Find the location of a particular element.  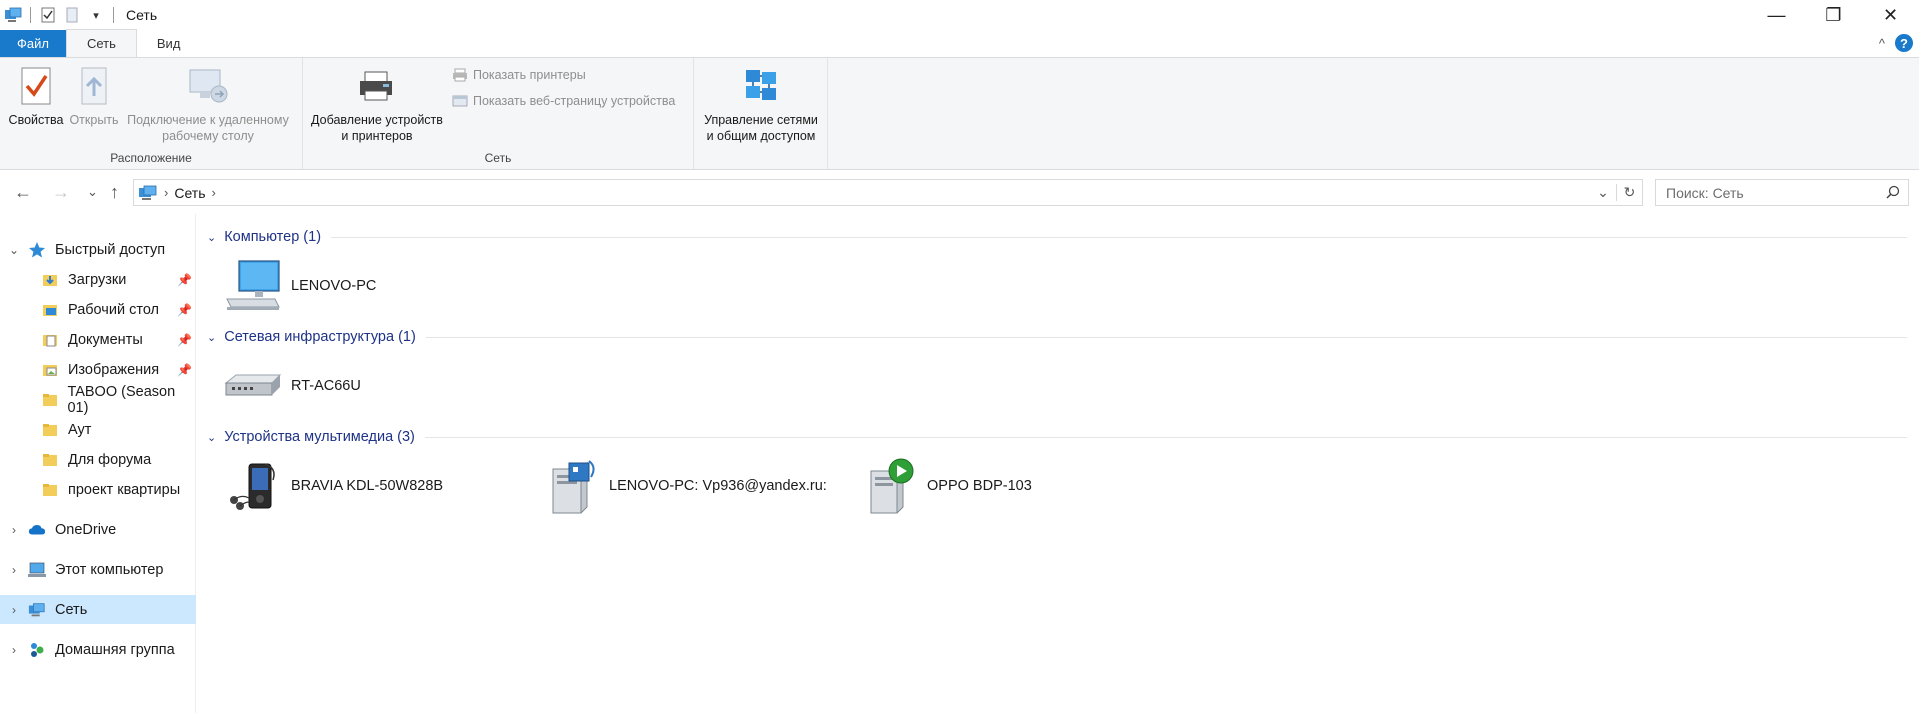

sidebar-item-apartment-project: проект квартиры is located at coordinates (98, 489).